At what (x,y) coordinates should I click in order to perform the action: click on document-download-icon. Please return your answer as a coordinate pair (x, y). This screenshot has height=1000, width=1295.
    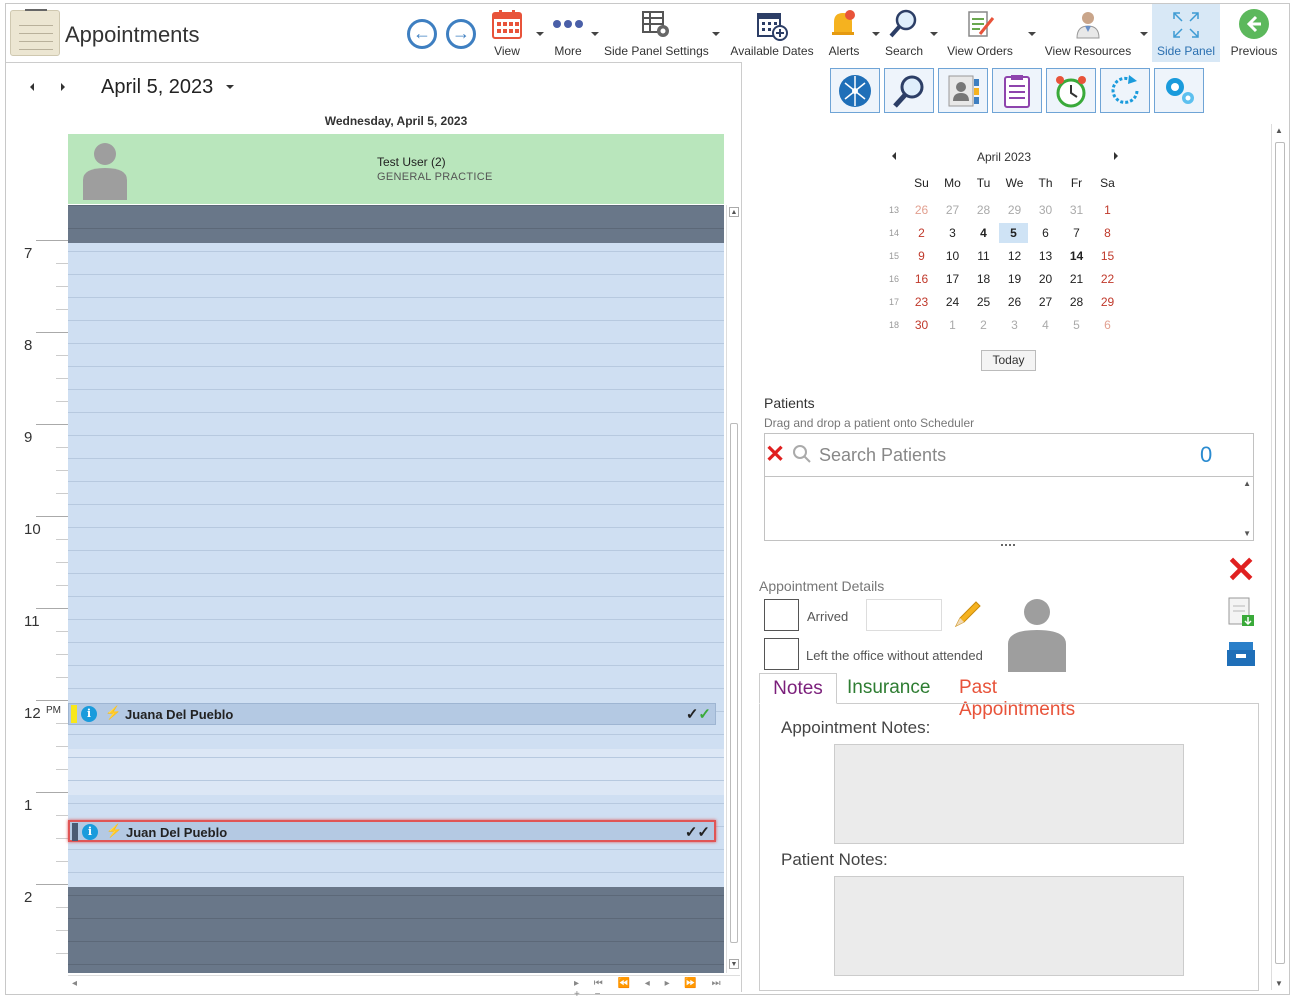
    Looking at the image, I should click on (1241, 612).